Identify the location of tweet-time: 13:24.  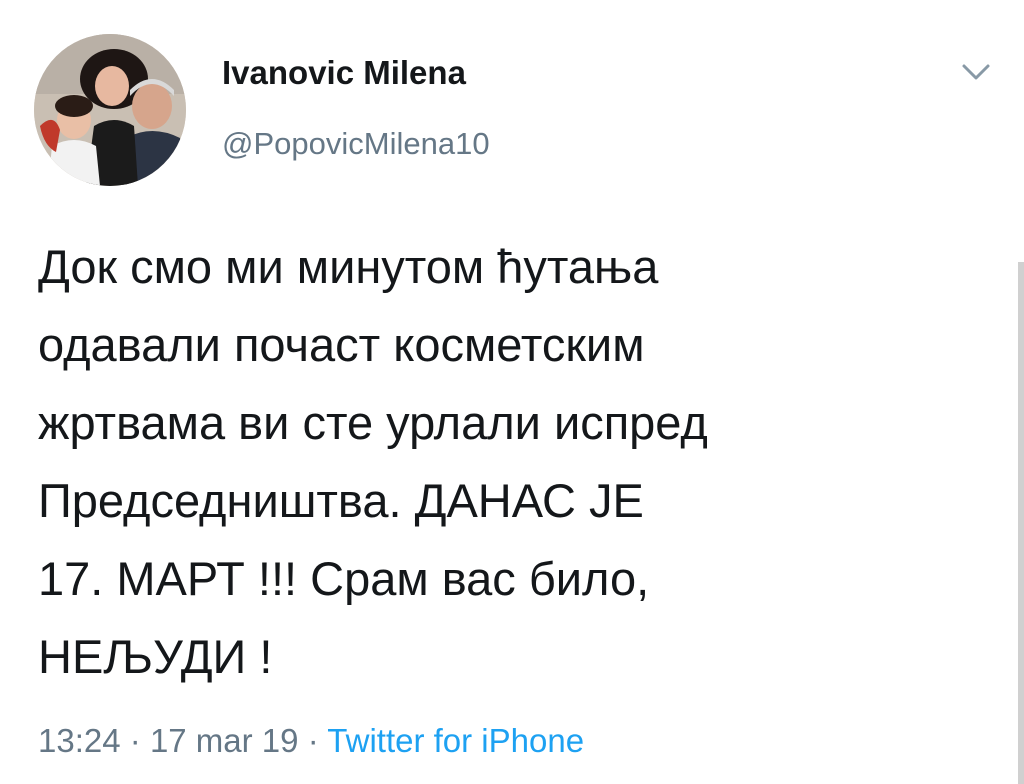
(79, 740).